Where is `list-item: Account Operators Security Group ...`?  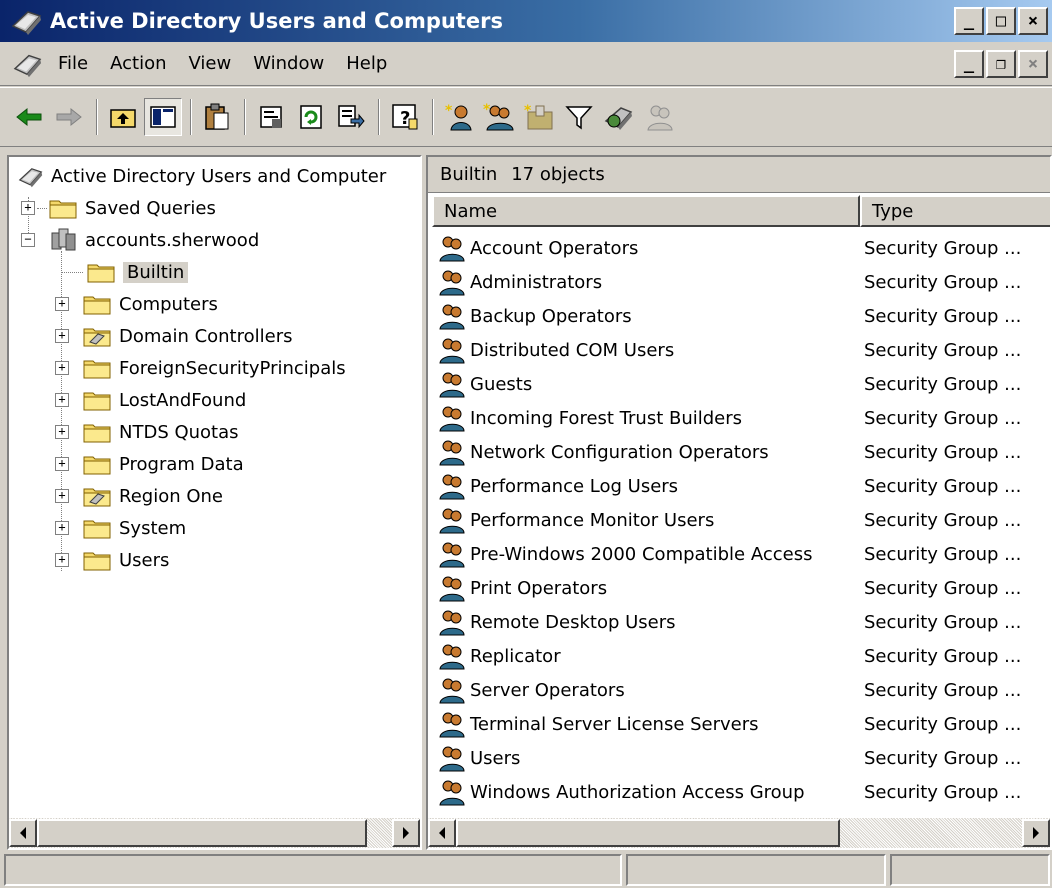
list-item: Account Operators Security Group ... is located at coordinates (728, 248).